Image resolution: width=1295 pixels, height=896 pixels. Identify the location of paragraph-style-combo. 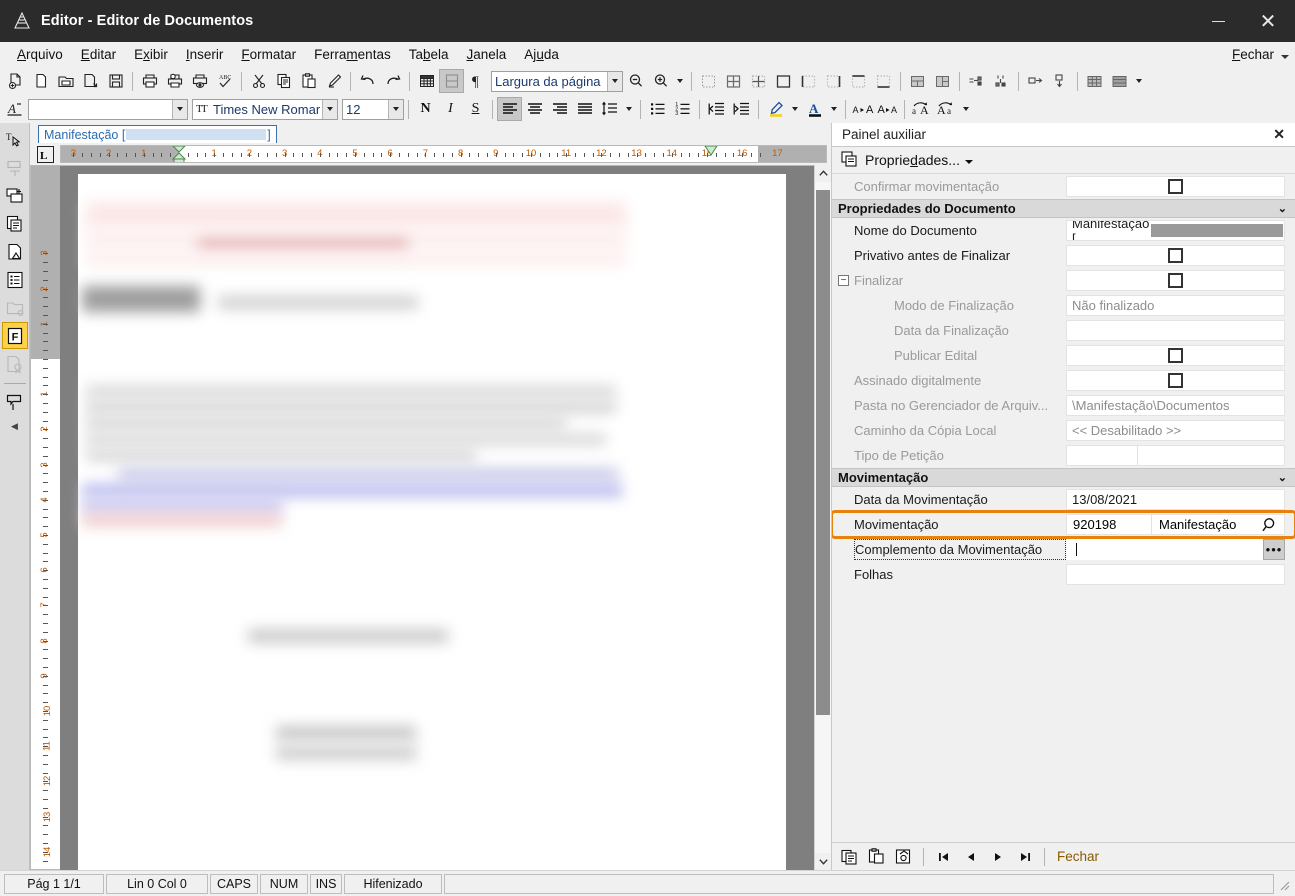
(108, 109).